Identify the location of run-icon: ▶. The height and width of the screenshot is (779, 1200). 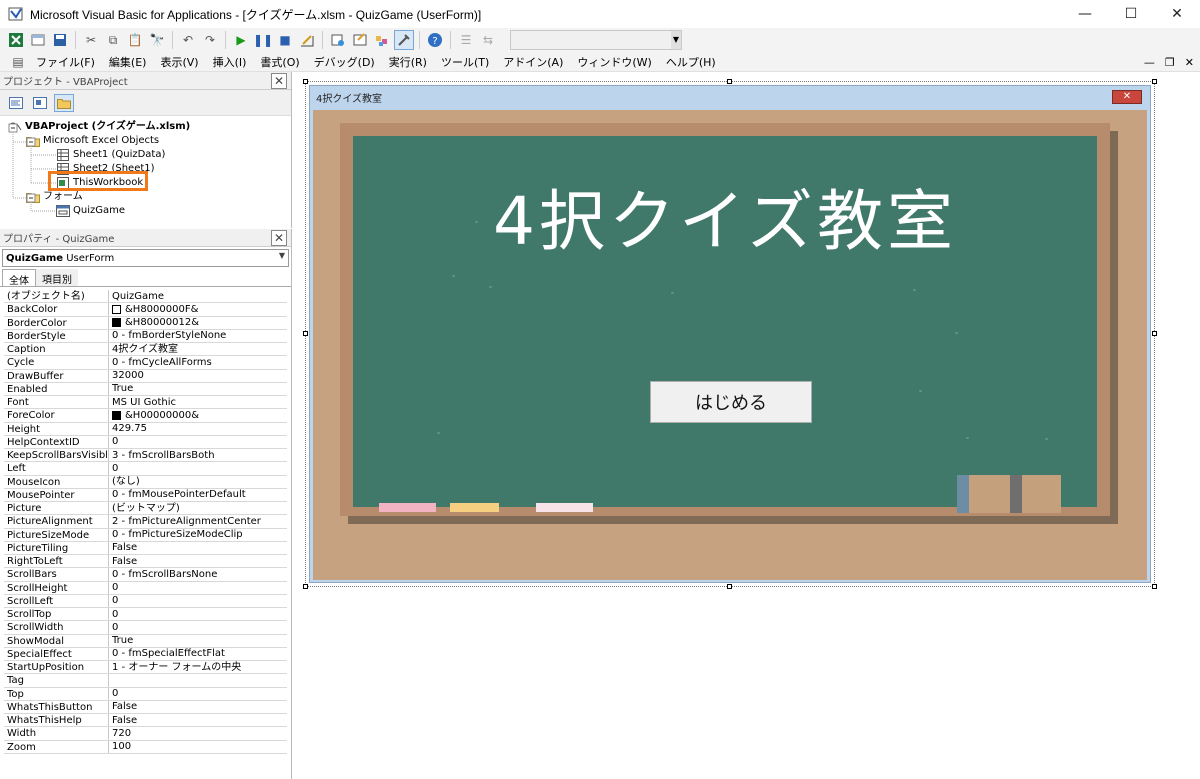
(241, 40).